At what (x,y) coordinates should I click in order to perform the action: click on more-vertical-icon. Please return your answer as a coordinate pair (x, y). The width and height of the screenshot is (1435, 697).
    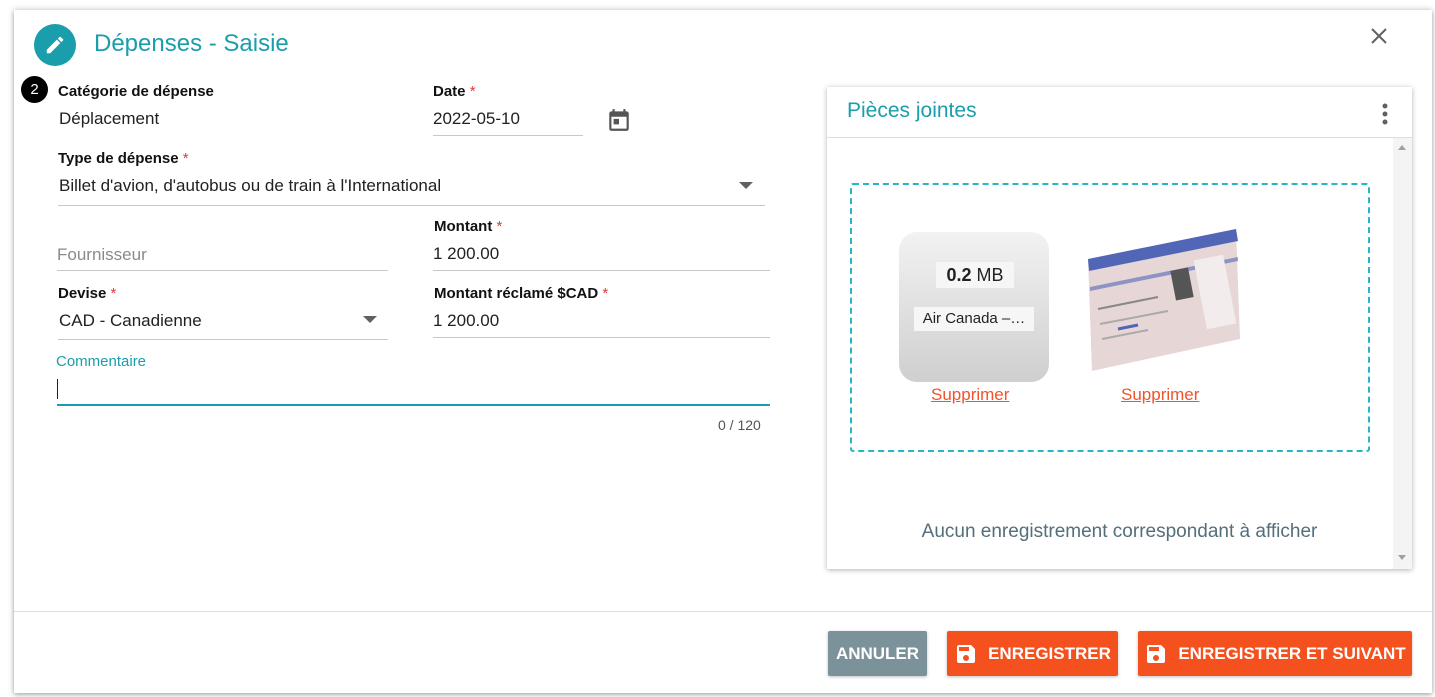
    Looking at the image, I should click on (1385, 114).